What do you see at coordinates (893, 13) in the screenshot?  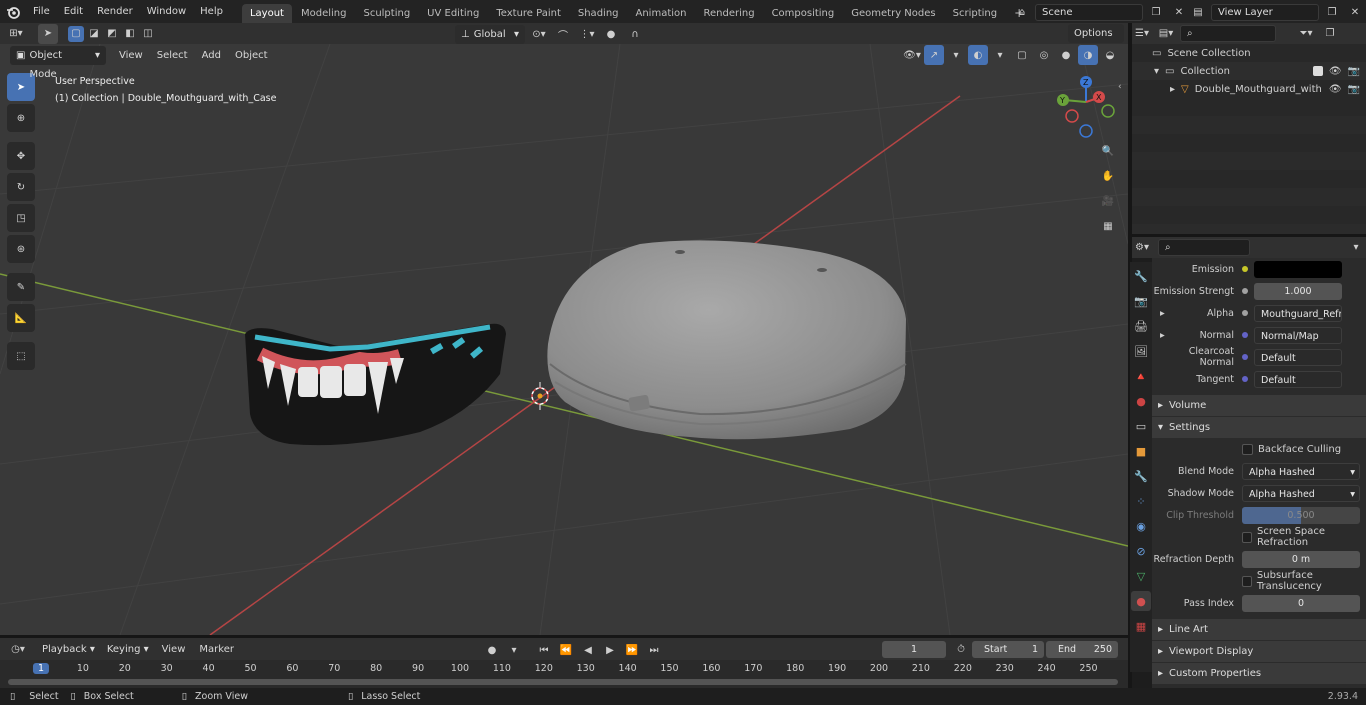 I see `tab-geometry-nodes: Geometry Nodes` at bounding box center [893, 13].